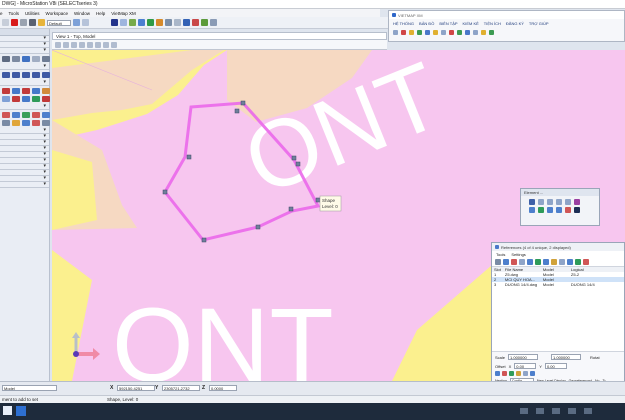 The width and height of the screenshot is (625, 420). What do you see at coordinates (403, 23) in the screenshot?
I see `tab-he-thong: HỆ THỐNG` at bounding box center [403, 23].